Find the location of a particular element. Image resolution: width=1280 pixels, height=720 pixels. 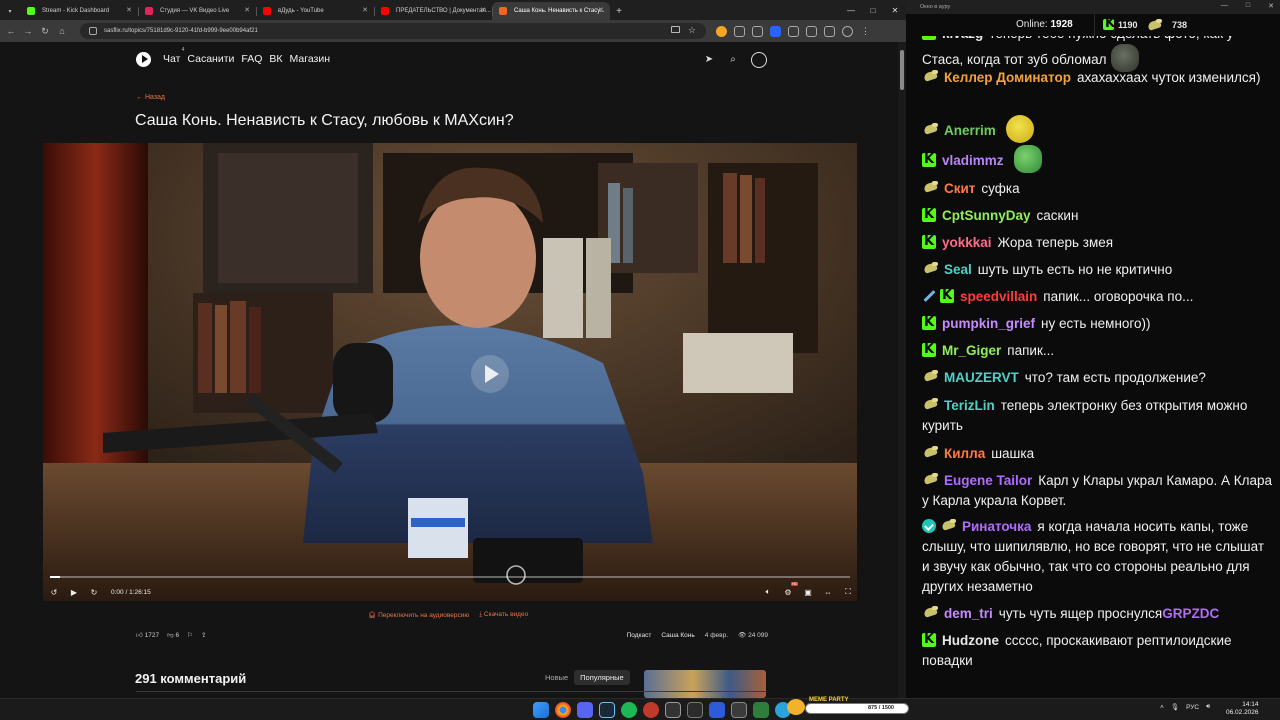

home-icon: ⌂ is located at coordinates (62, 31).